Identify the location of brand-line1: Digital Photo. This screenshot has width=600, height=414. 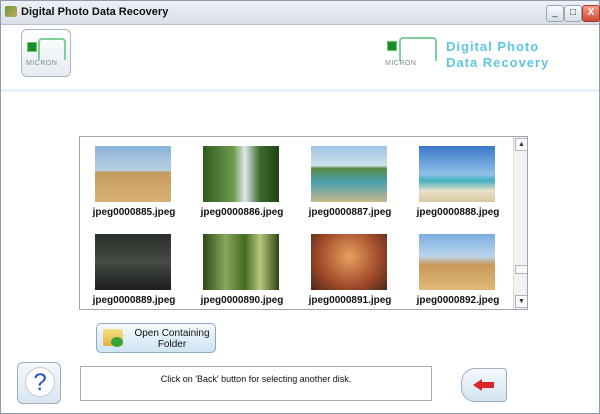
(493, 46).